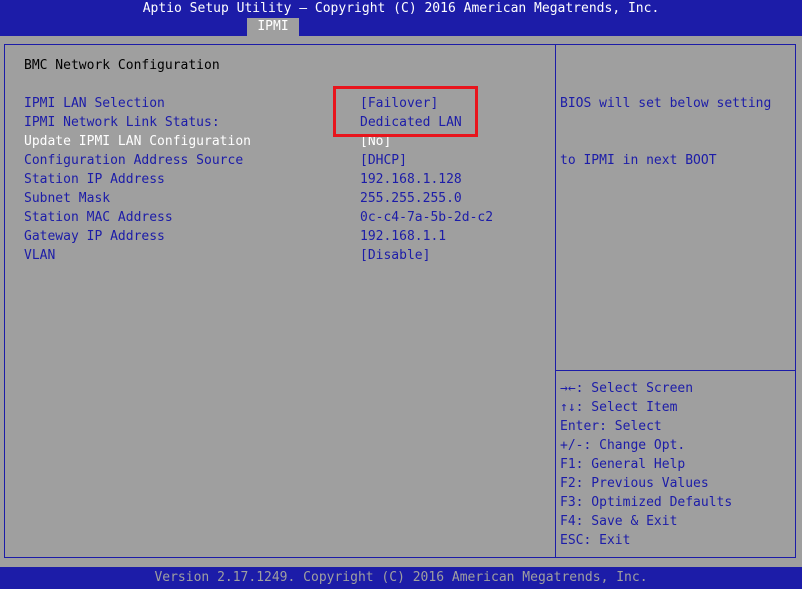 The height and width of the screenshot is (589, 802). What do you see at coordinates (94, 103) in the screenshot?
I see `setting-label-ipmi-lan-selection: IPMI LAN Selection` at bounding box center [94, 103].